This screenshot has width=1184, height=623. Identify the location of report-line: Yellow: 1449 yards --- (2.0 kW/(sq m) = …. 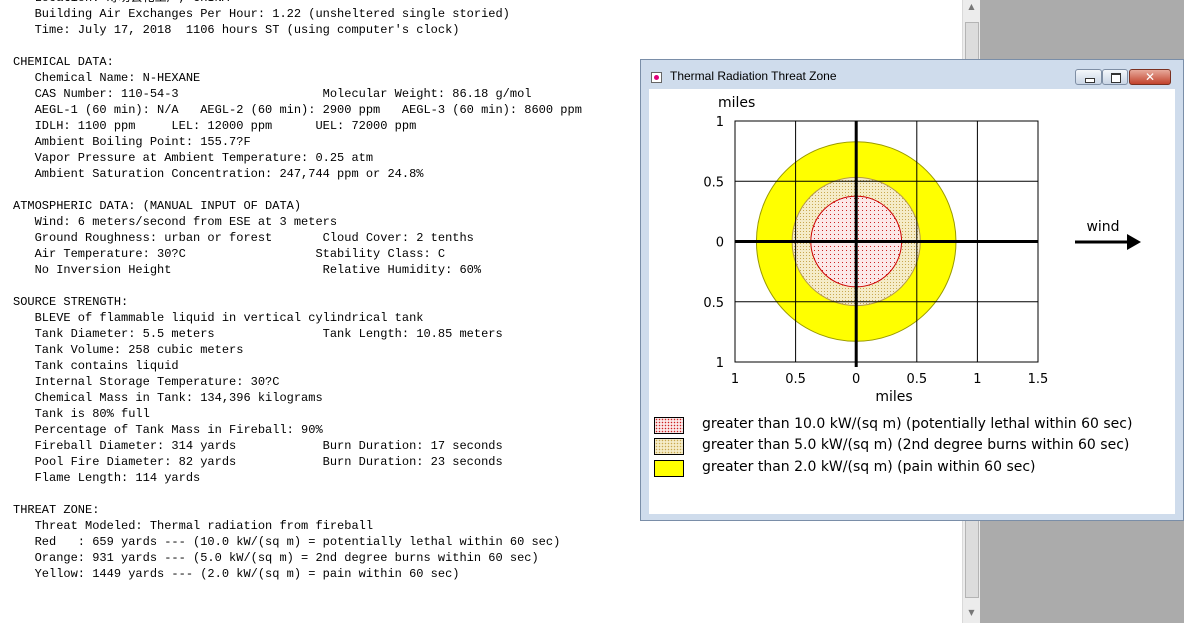
(236, 574).